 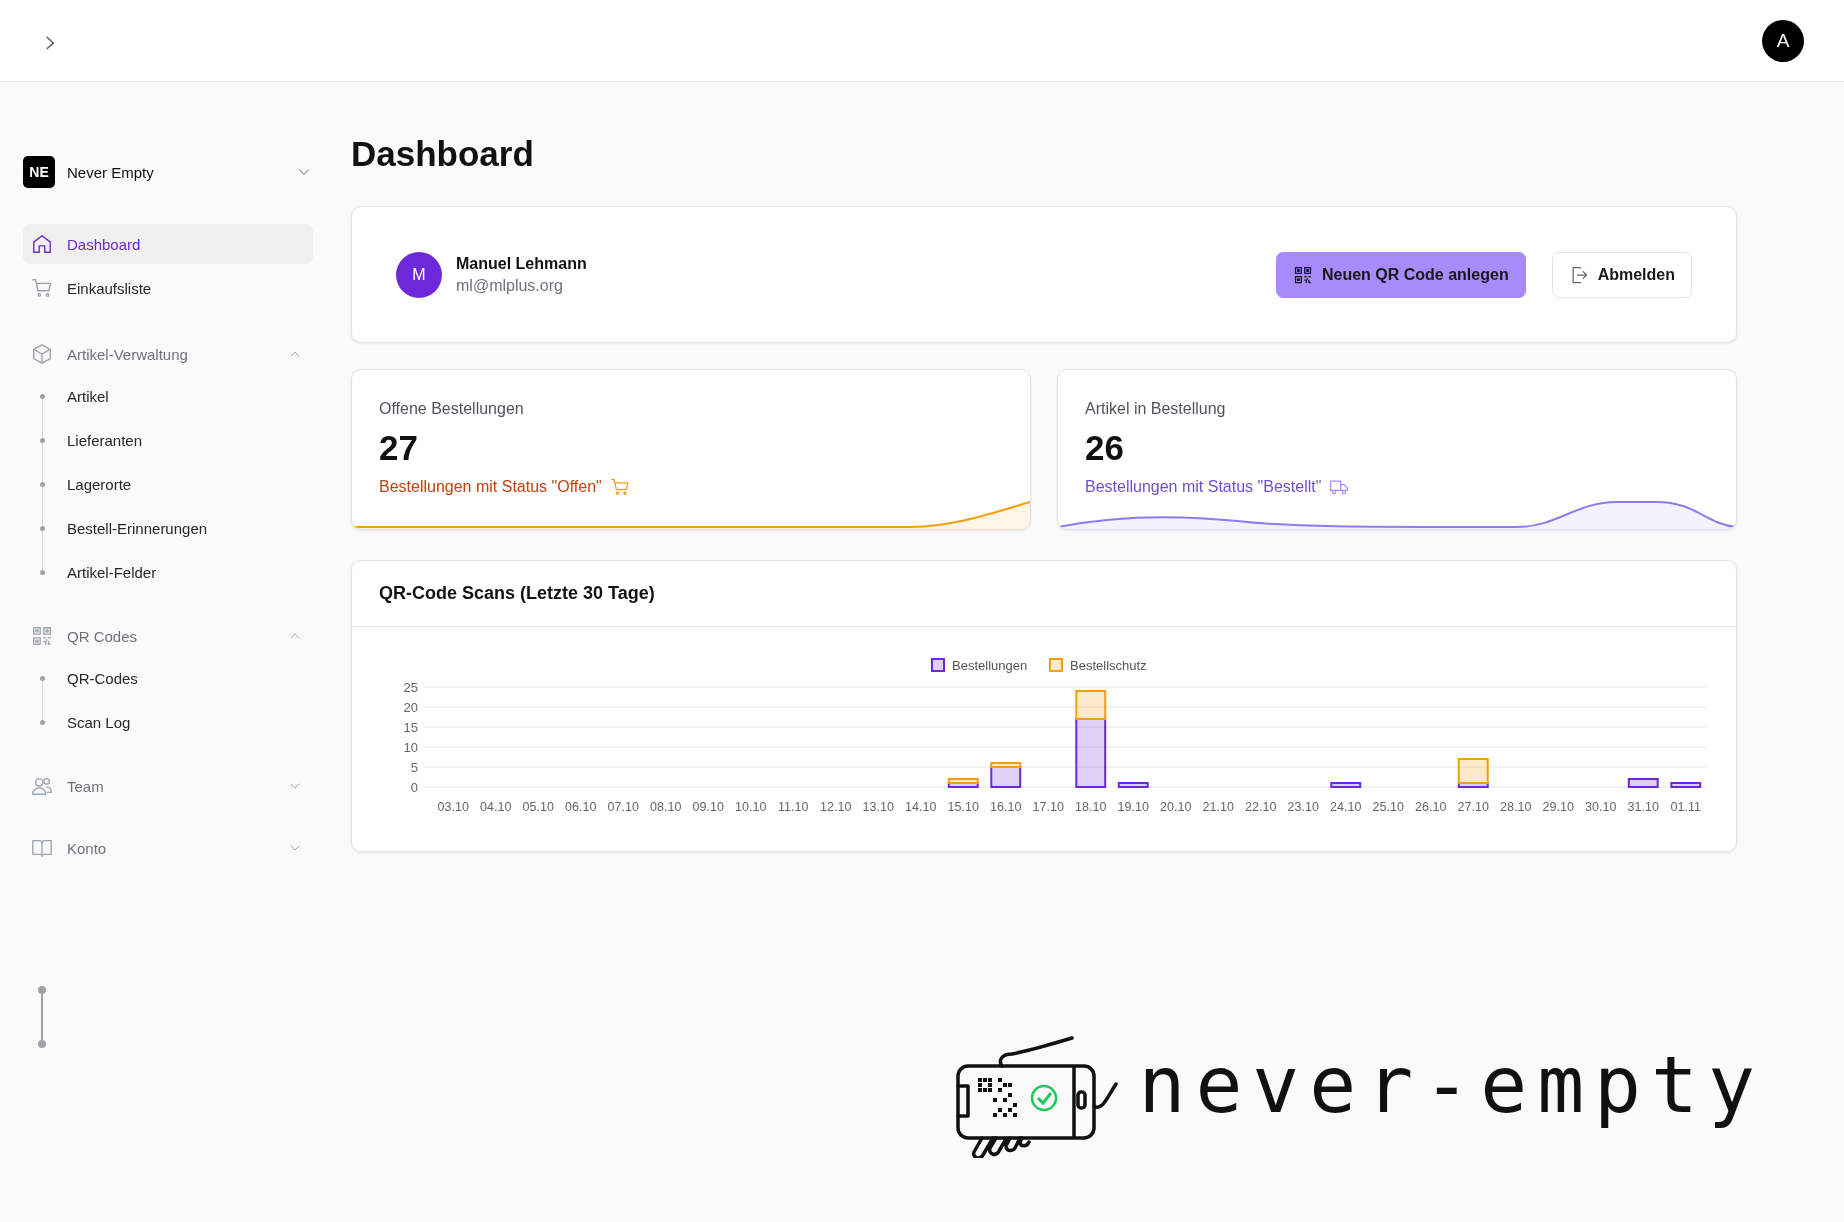 What do you see at coordinates (990, 665) in the screenshot?
I see `legend-label: Bestellungen` at bounding box center [990, 665].